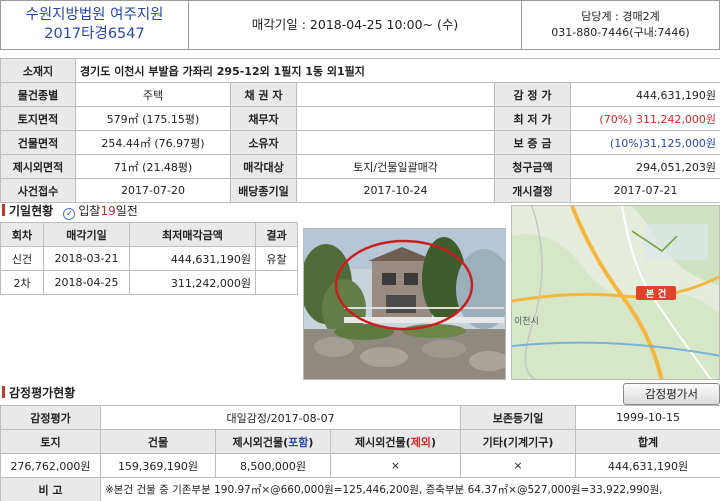 The width and height of the screenshot is (720, 501). What do you see at coordinates (158, 441) in the screenshot?
I see `col-building: 건물` at bounding box center [158, 441].